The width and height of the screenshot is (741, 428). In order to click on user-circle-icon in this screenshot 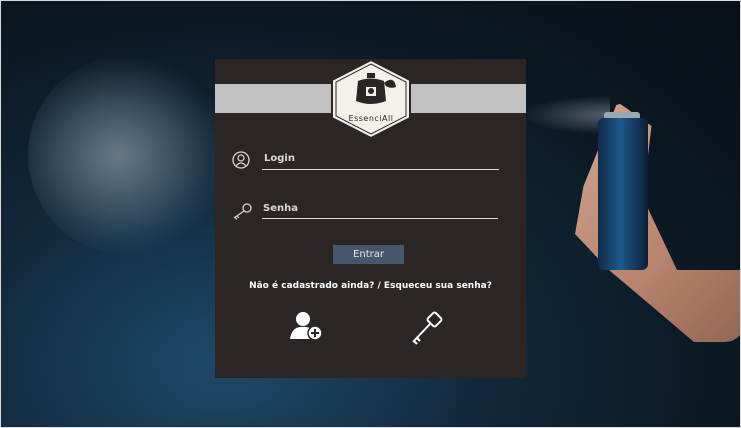, I will do `click(241, 162)`.